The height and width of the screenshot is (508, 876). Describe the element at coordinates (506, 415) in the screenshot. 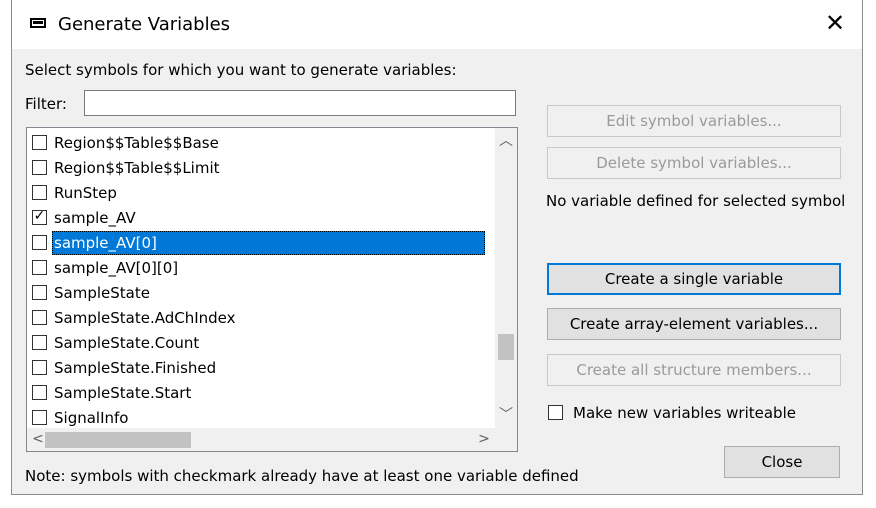

I see `scroll-down-icon: ﹀` at that location.